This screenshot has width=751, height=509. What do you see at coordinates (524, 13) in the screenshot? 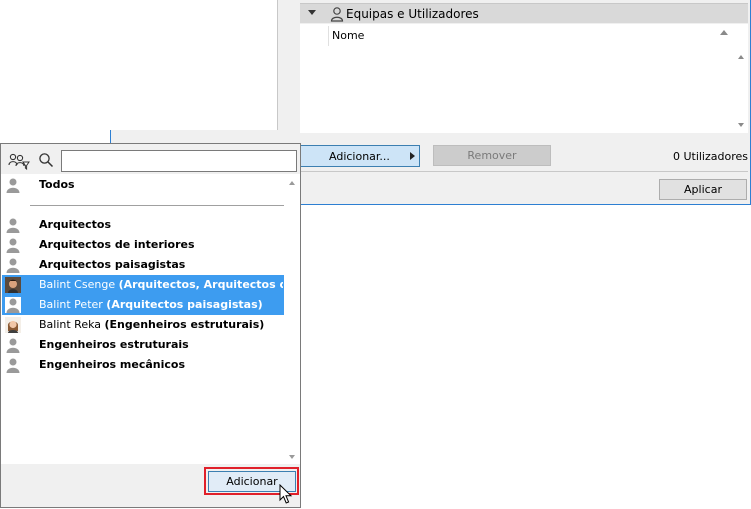
I see `section-header-teams-users: Equipas e Utilizadores` at bounding box center [524, 13].